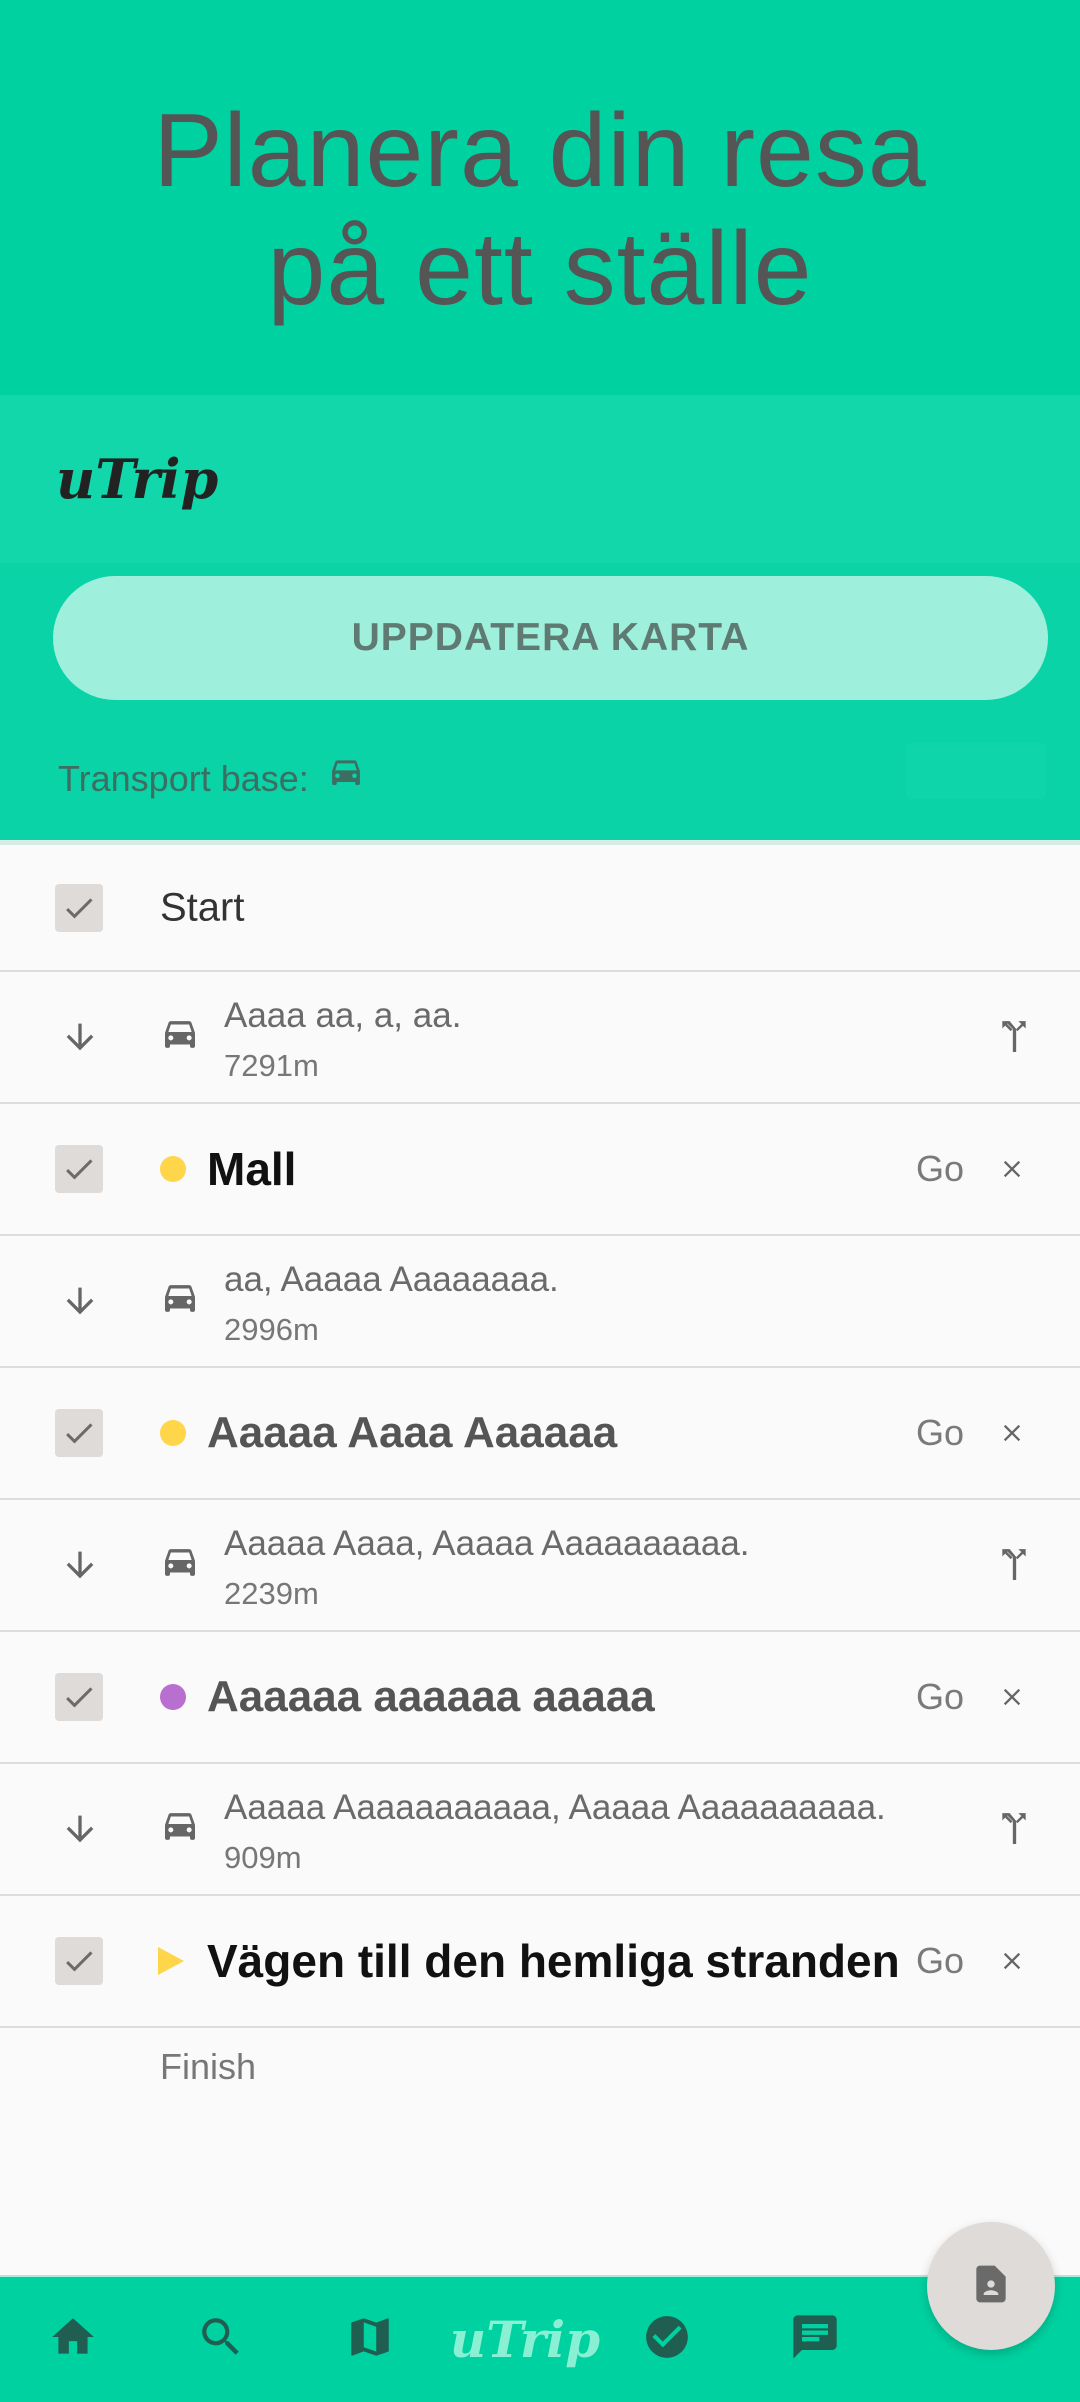 The width and height of the screenshot is (1080, 2402). What do you see at coordinates (412, 1433) in the screenshot?
I see `stop-title: Aaaaa Aaaa Aaaaaa` at bounding box center [412, 1433].